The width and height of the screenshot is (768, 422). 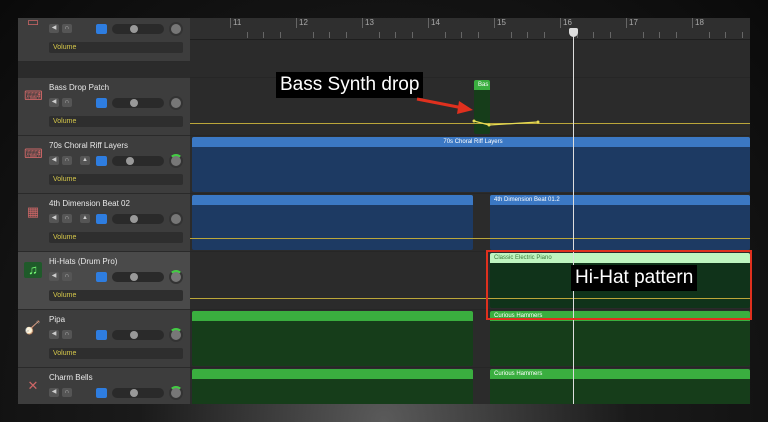 What do you see at coordinates (79, 87) in the screenshot?
I see `track-name: Bass Drop Patch` at bounding box center [79, 87].